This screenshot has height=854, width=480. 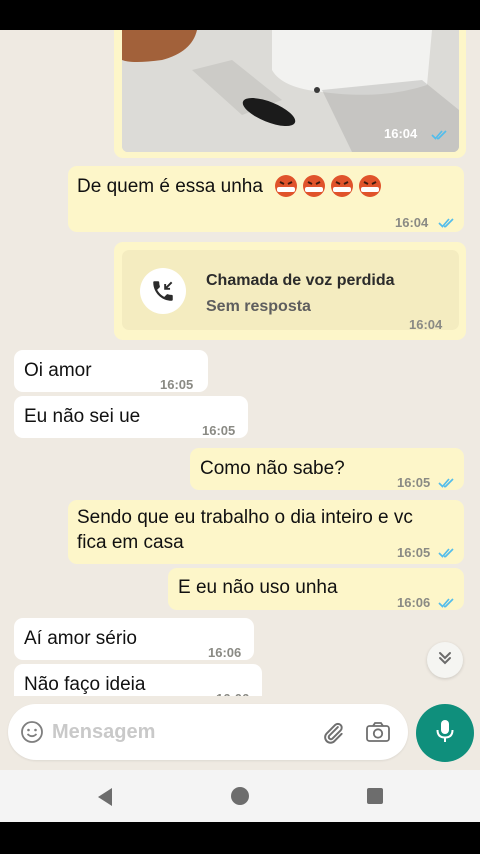 I want to click on call-title: Chamada de voz perdida, so click(x=300, y=280).